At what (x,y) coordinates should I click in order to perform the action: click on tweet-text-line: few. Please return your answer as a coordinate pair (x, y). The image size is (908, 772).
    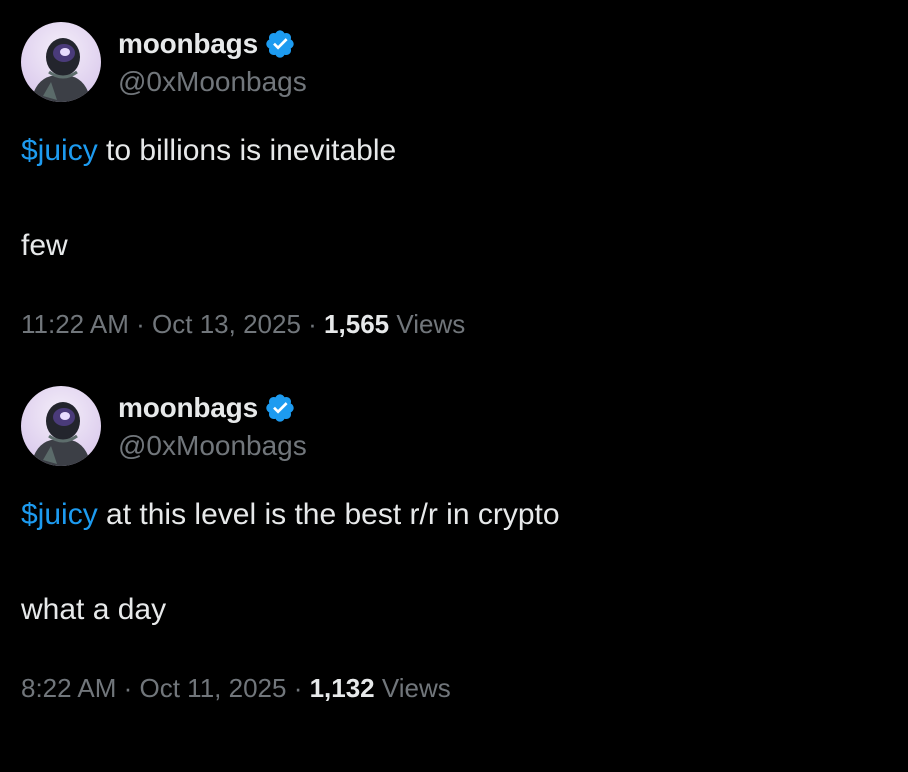
    Looking at the image, I should click on (44, 246).